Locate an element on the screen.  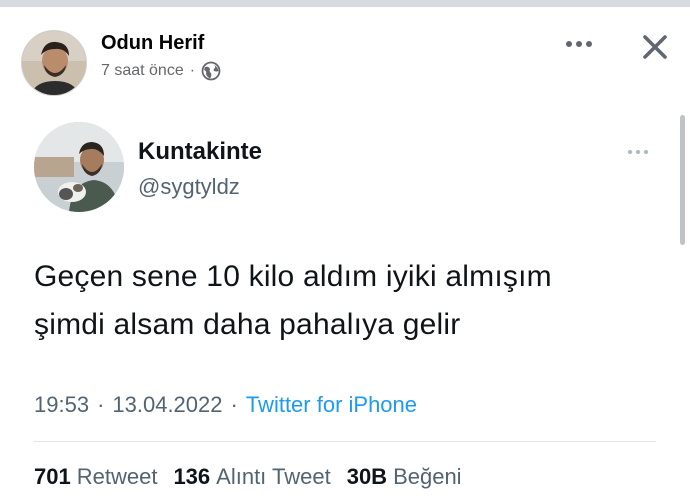
poster-name: Odun Herif is located at coordinates (152, 43).